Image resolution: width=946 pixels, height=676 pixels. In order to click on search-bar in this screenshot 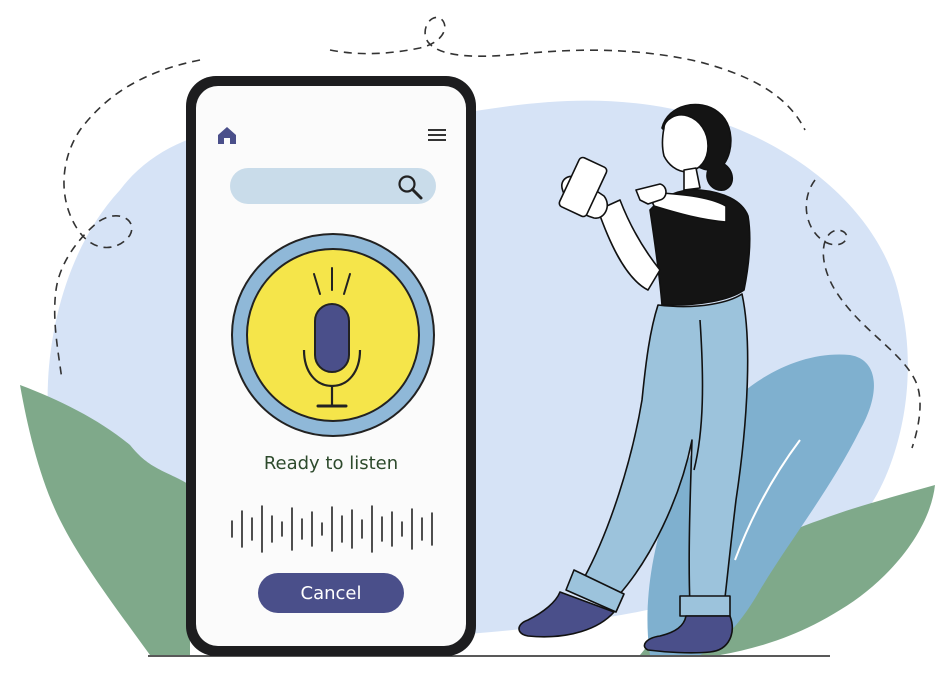, I will do `click(333, 186)`.